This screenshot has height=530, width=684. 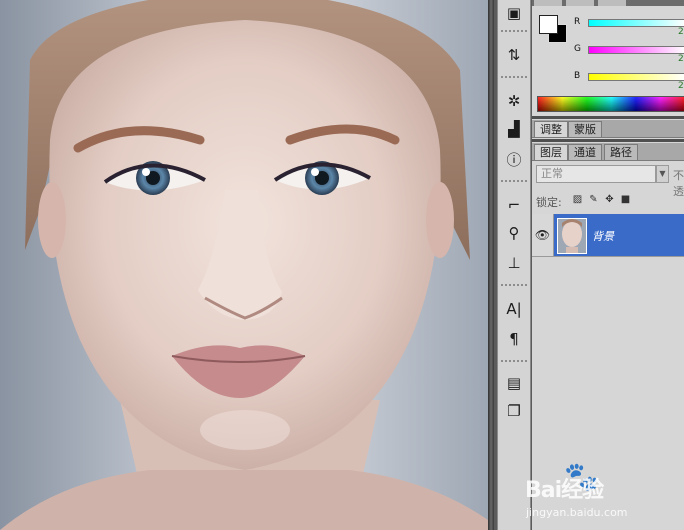 What do you see at coordinates (681, 86) in the screenshot?
I see `channel-b-value: 2` at bounding box center [681, 86].